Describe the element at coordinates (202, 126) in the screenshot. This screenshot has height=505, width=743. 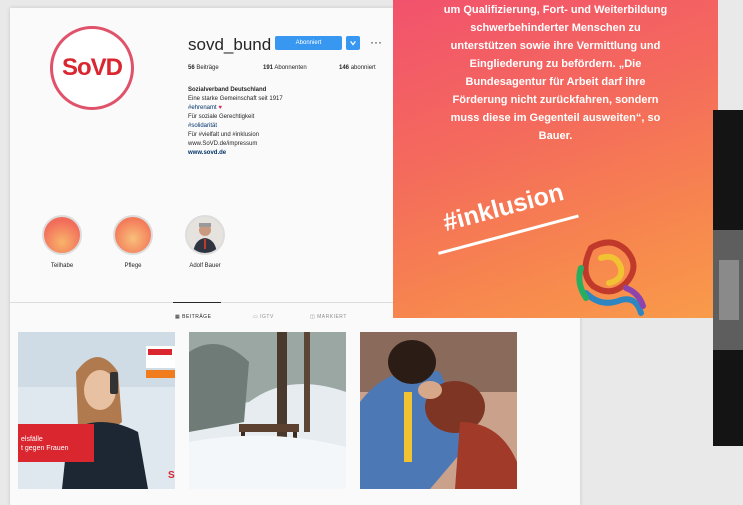
I see `bio-hashtag-solidaritaet: #solidarität` at that location.